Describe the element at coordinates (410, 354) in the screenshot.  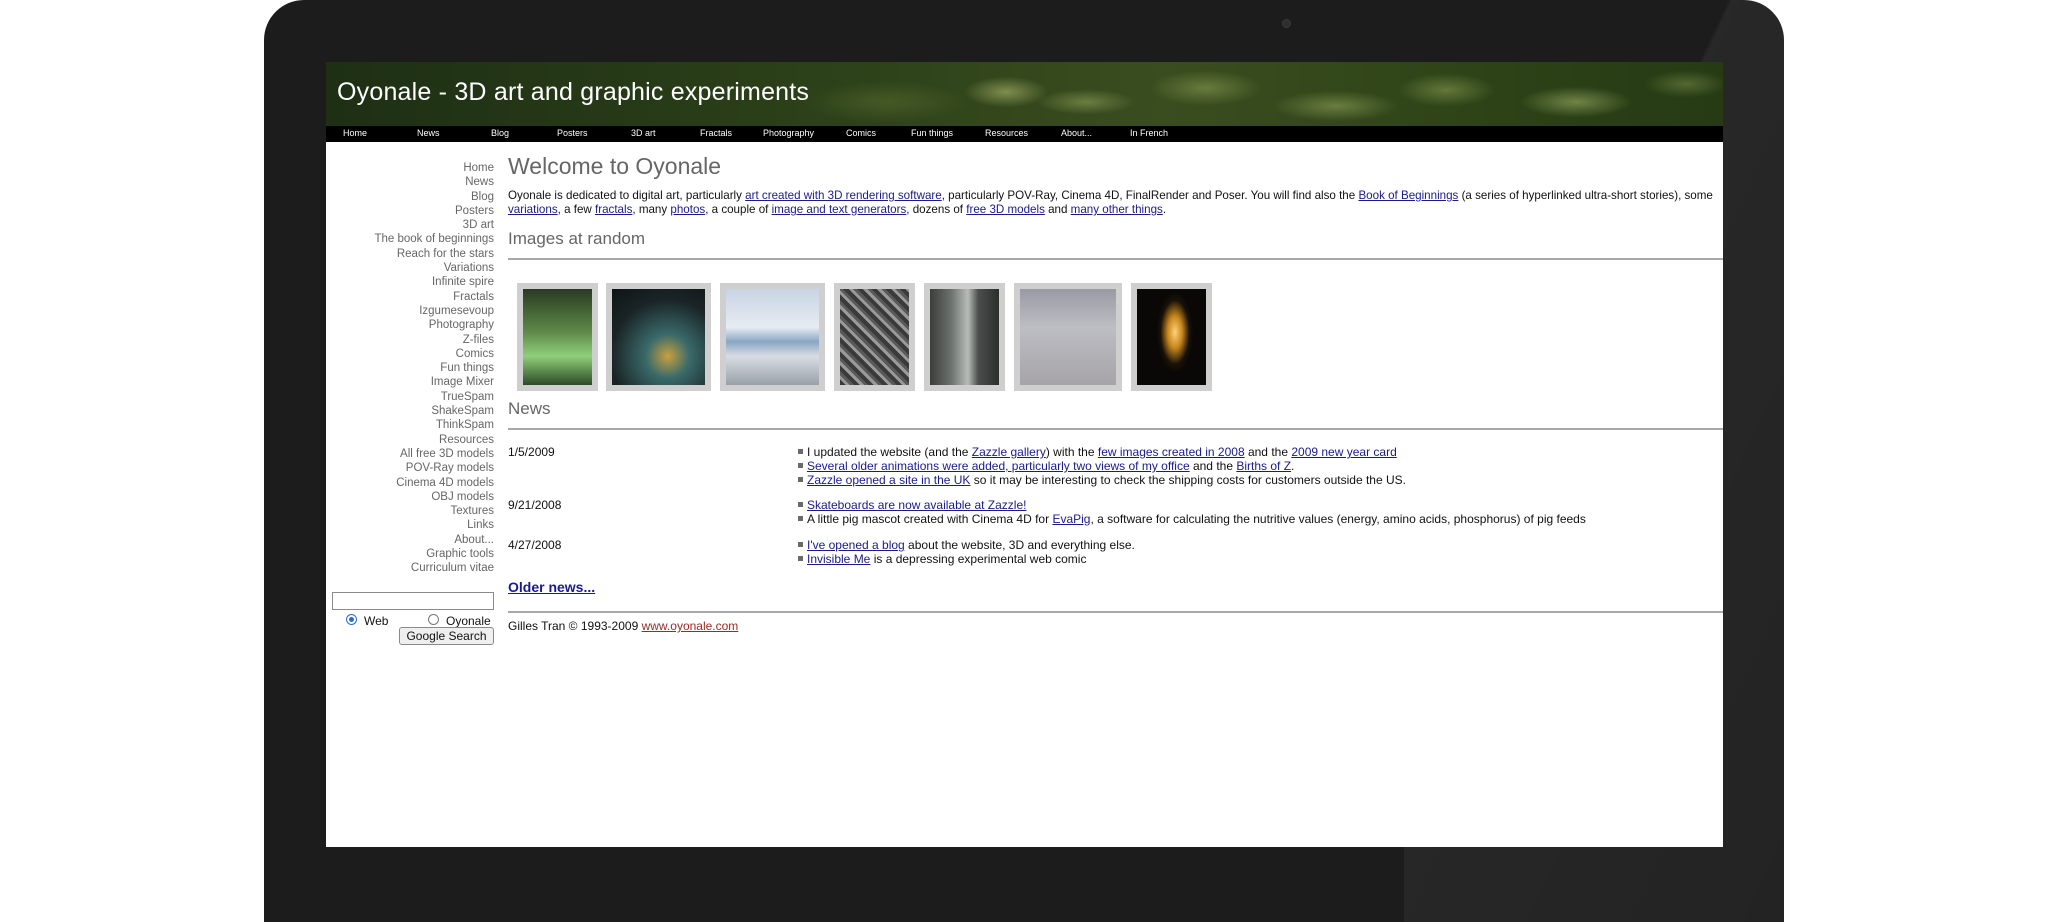
I see `sidebar-item-comics: Comics` at that location.